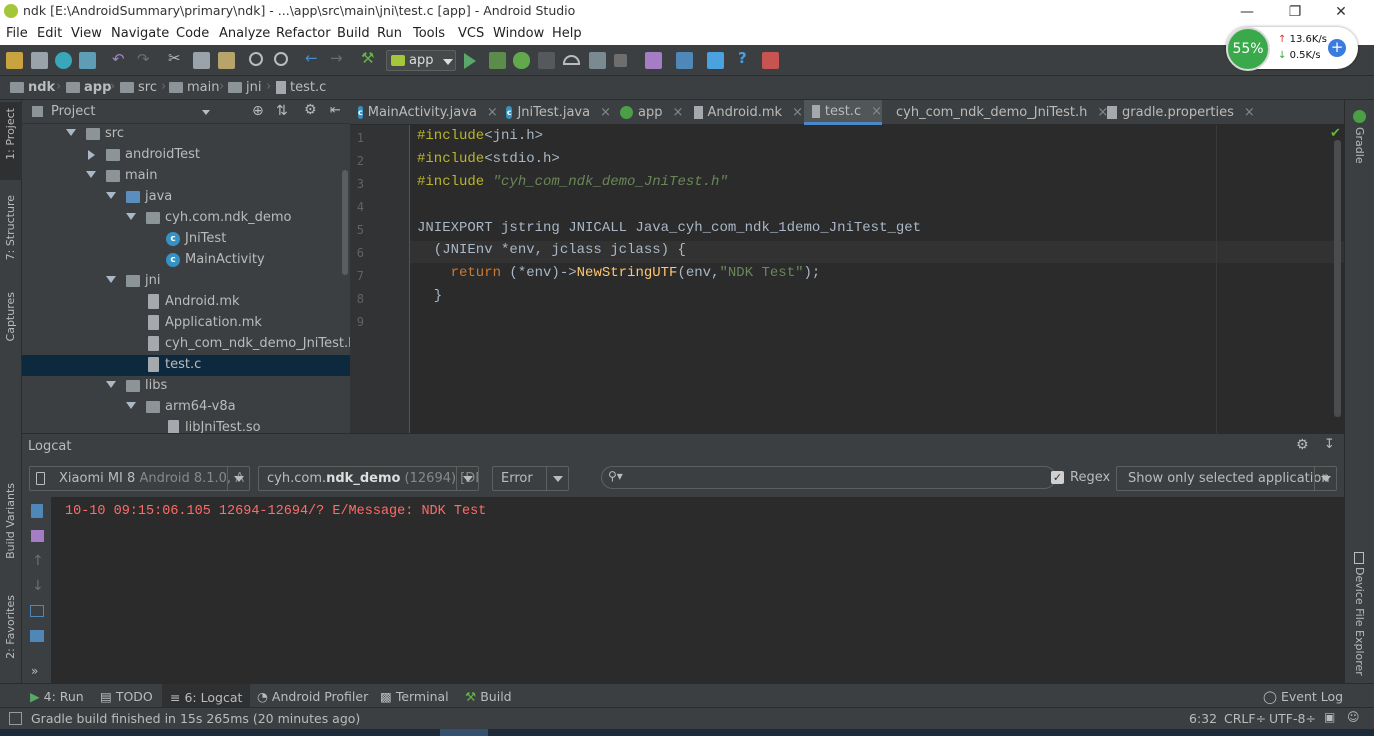 Image resolution: width=1374 pixels, height=736 pixels. What do you see at coordinates (17, 33) in the screenshot?
I see `menu-file: File` at bounding box center [17, 33].